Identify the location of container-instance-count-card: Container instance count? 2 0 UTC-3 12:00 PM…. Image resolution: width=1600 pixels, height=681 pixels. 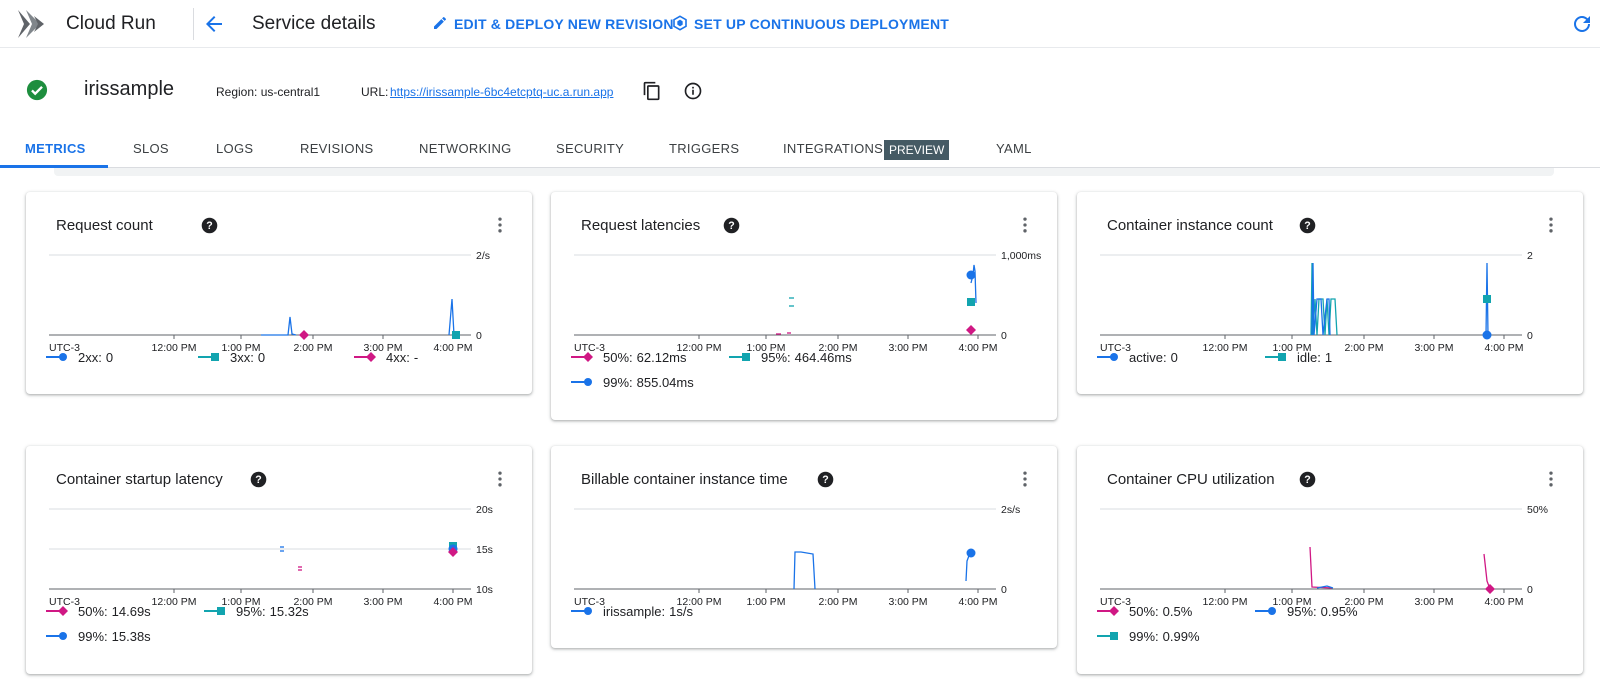
(1330, 293).